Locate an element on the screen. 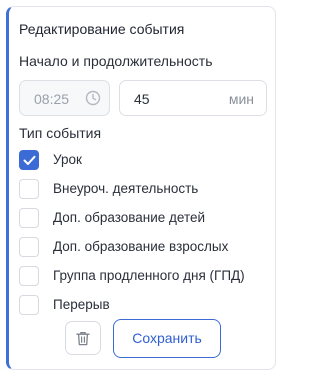 The image size is (320, 378). save-button: Сохранить is located at coordinates (167, 338).